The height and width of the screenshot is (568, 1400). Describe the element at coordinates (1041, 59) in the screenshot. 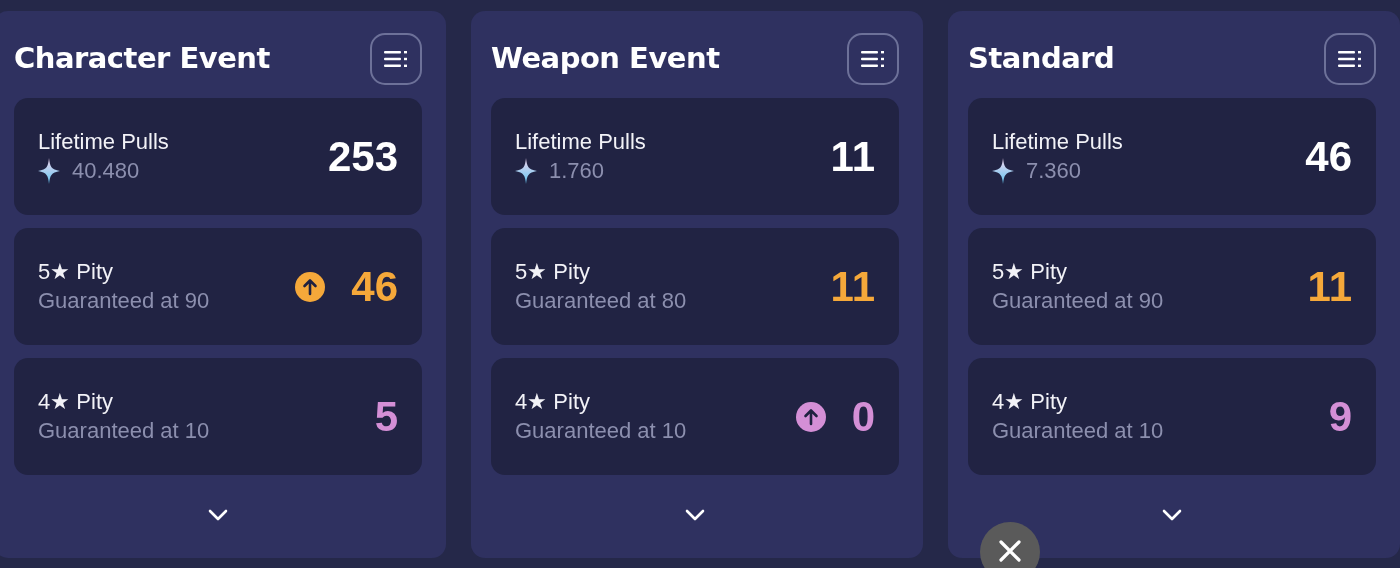

I see `panel-title: Standard` at that location.